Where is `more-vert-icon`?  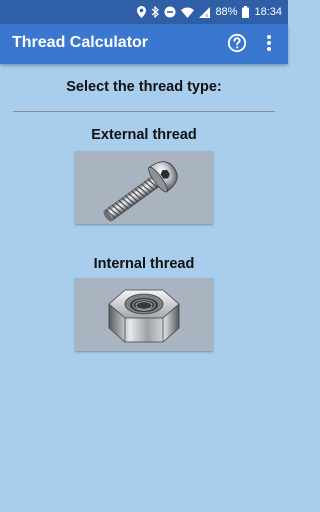 more-vert-icon is located at coordinates (269, 43).